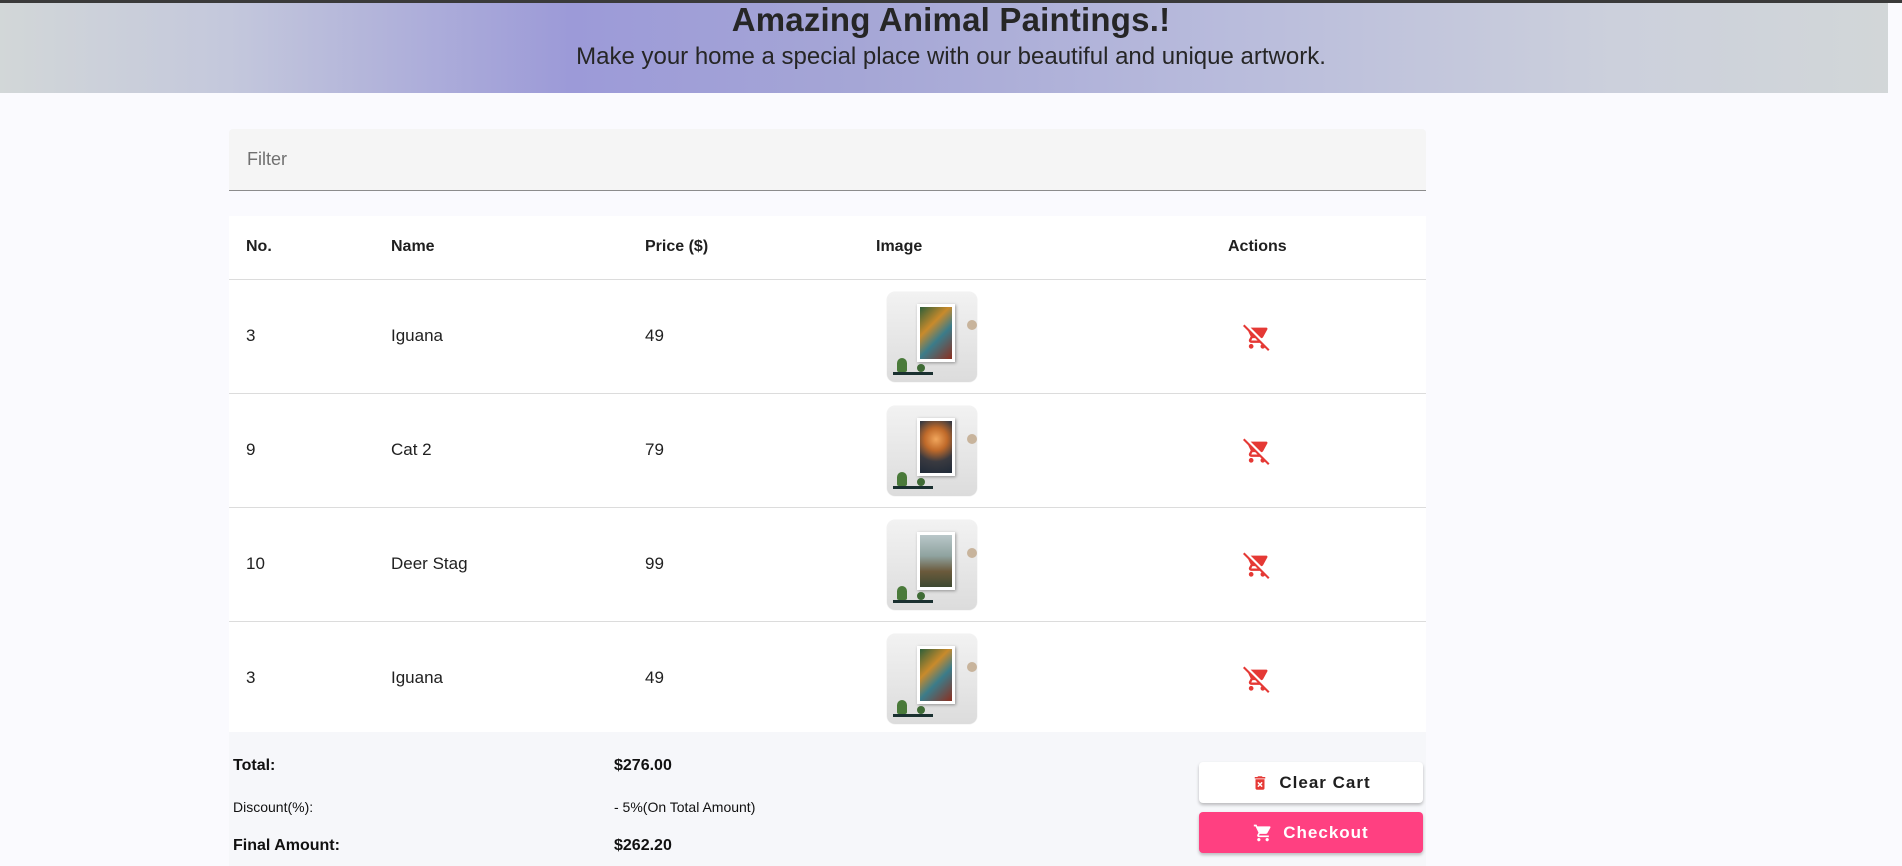 This screenshot has height=866, width=1902. Describe the element at coordinates (827, 248) in the screenshot. I see `table-header: No. Name Price ($) Image Actions` at that location.